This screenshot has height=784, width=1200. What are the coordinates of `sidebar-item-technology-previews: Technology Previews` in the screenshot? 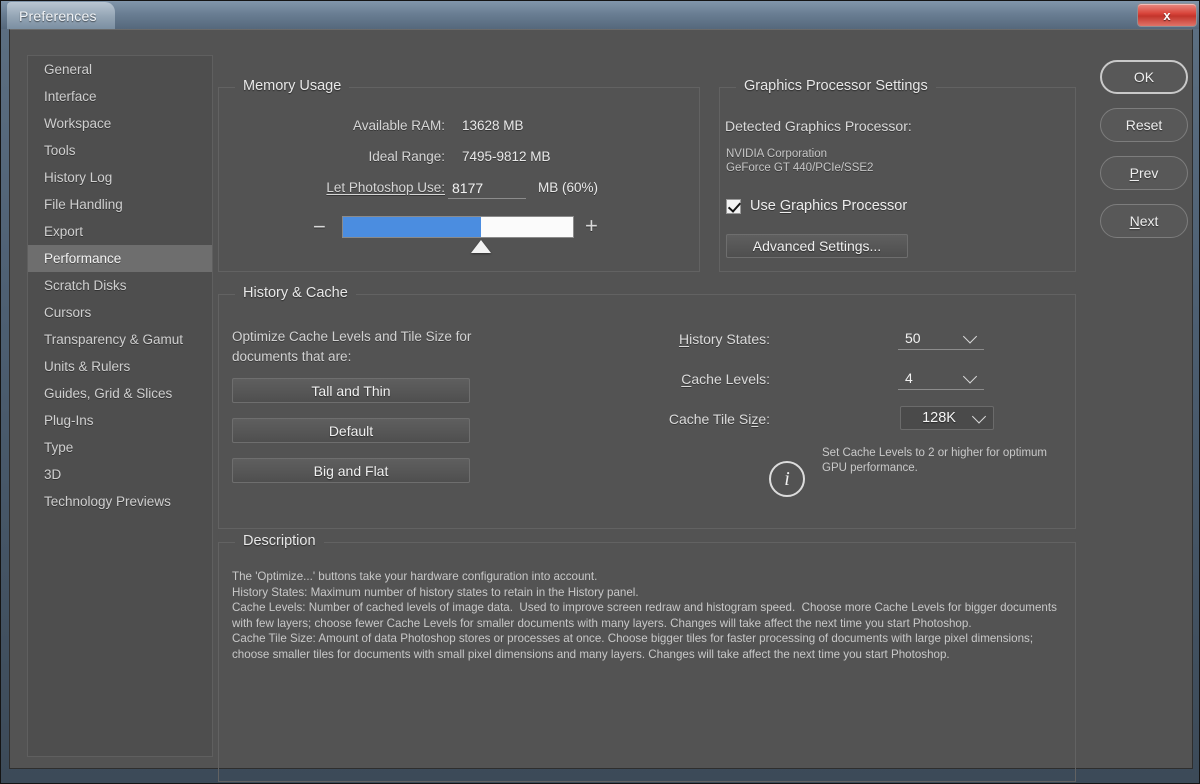 It's located at (120, 501).